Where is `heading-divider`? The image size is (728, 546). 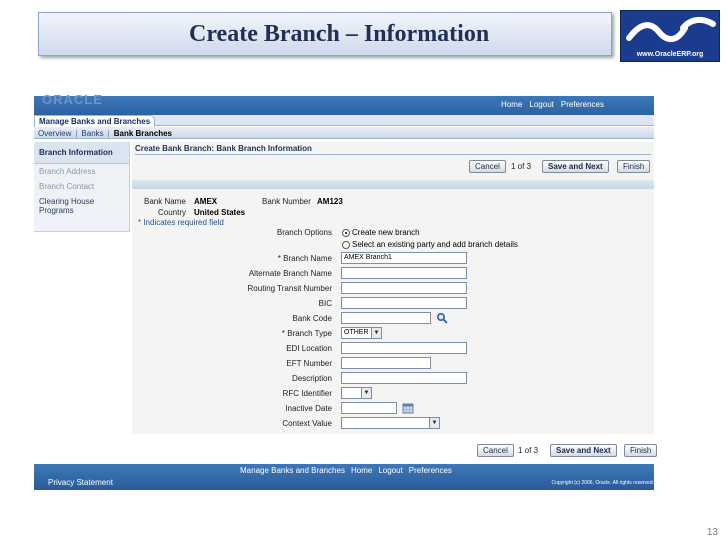
heading-divider is located at coordinates (393, 154).